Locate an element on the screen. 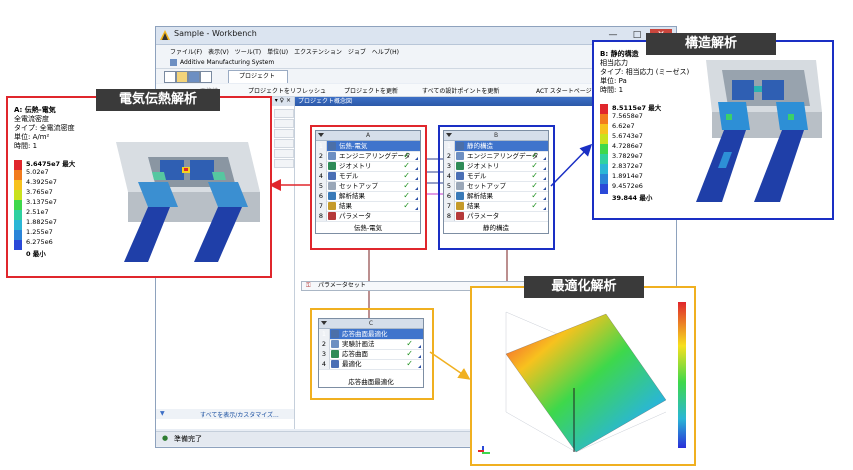 Image resolution: width=853 pixels, height=470 pixels. electric-line2: 全電流密度 is located at coordinates (31, 119).